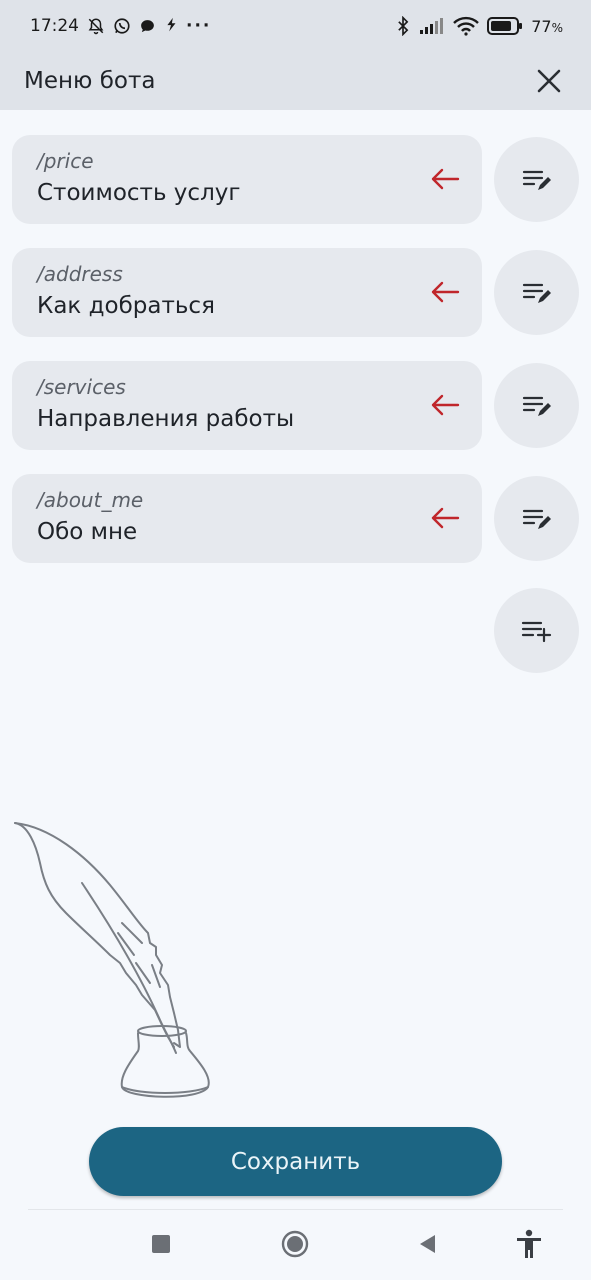  I want to click on mute-bell-icon, so click(96, 26).